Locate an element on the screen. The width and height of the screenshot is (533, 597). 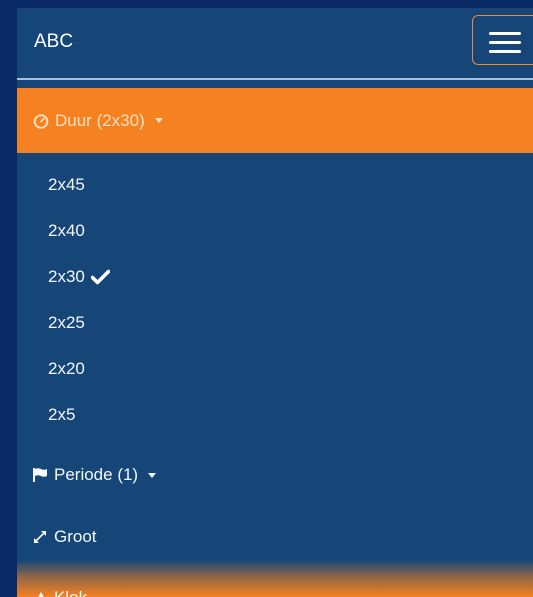
menu-toggle-button is located at coordinates (502, 40).